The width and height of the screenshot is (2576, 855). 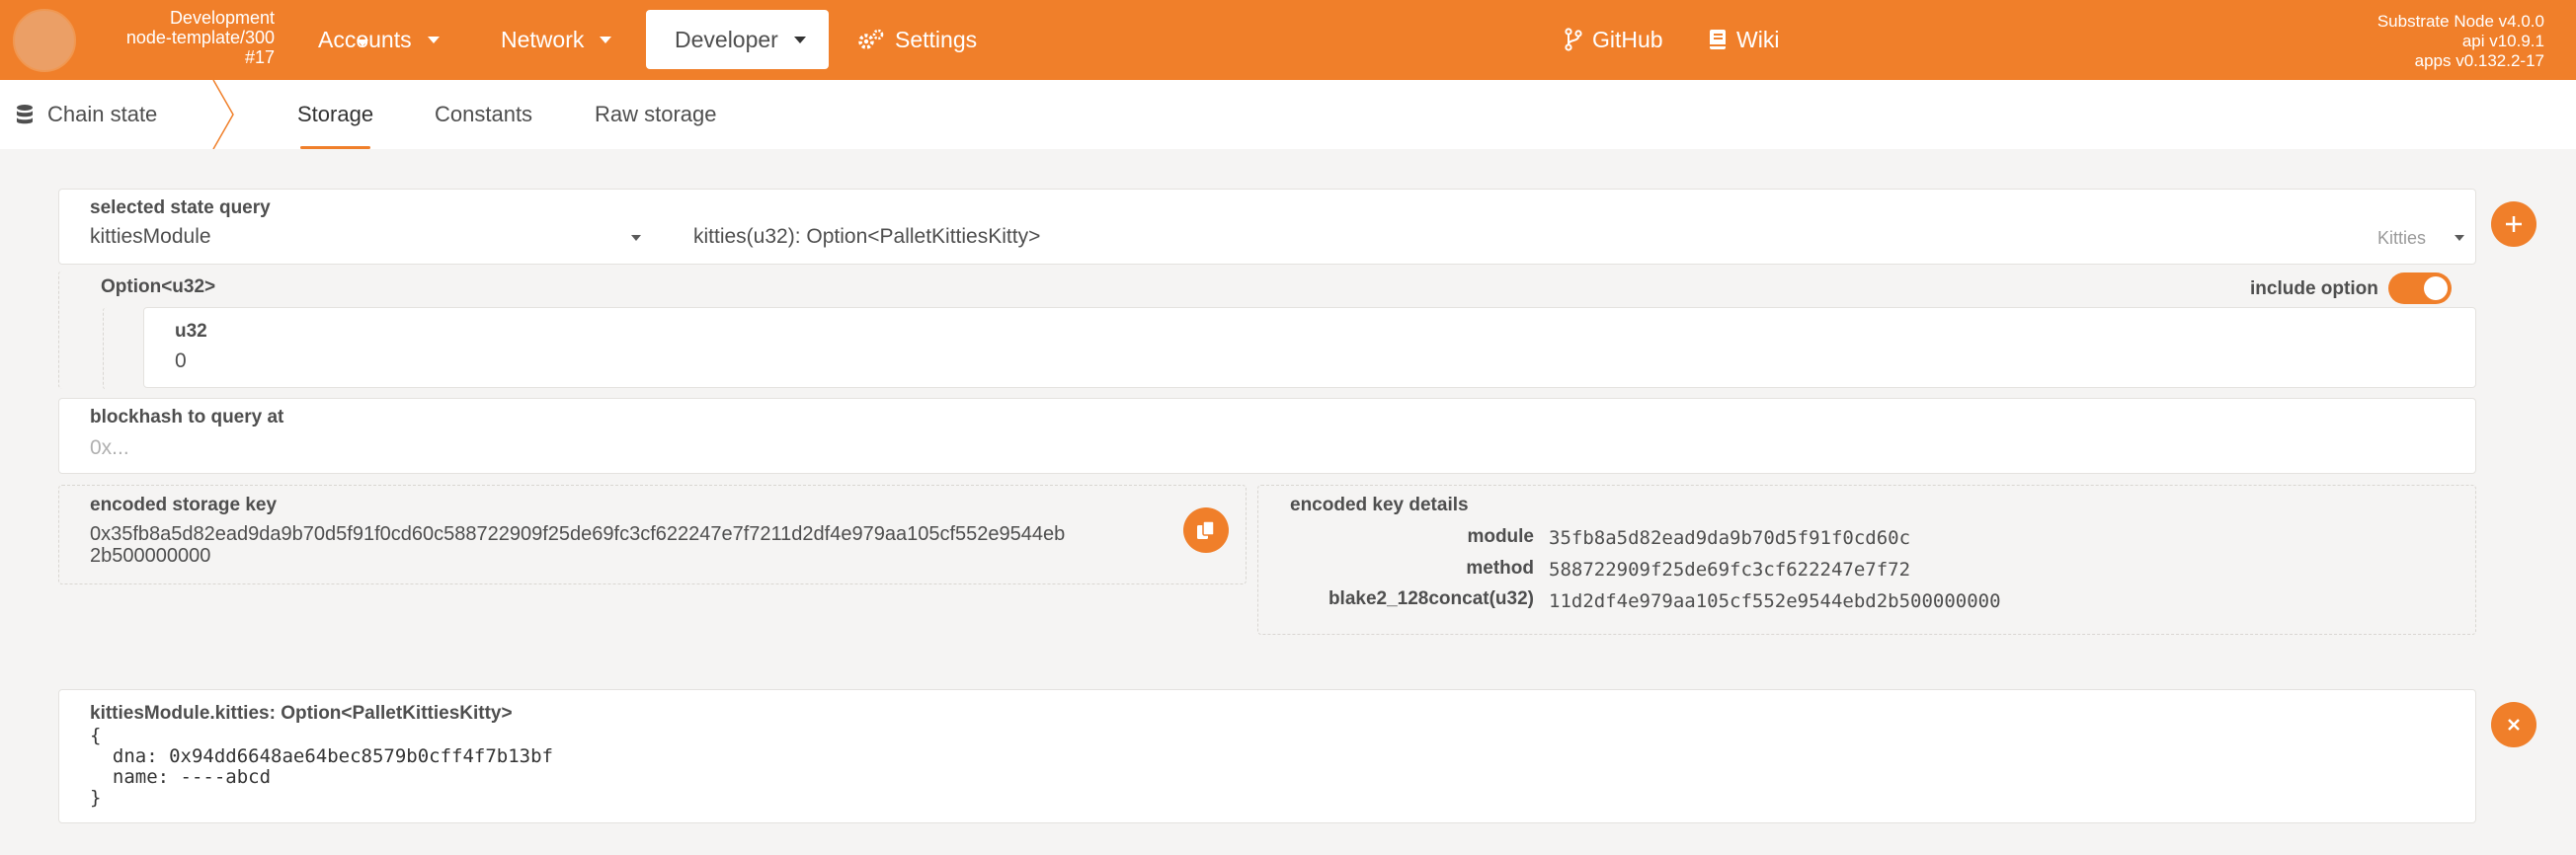 What do you see at coordinates (2479, 60) in the screenshot?
I see `apps-version: apps v0.132.2-17` at bounding box center [2479, 60].